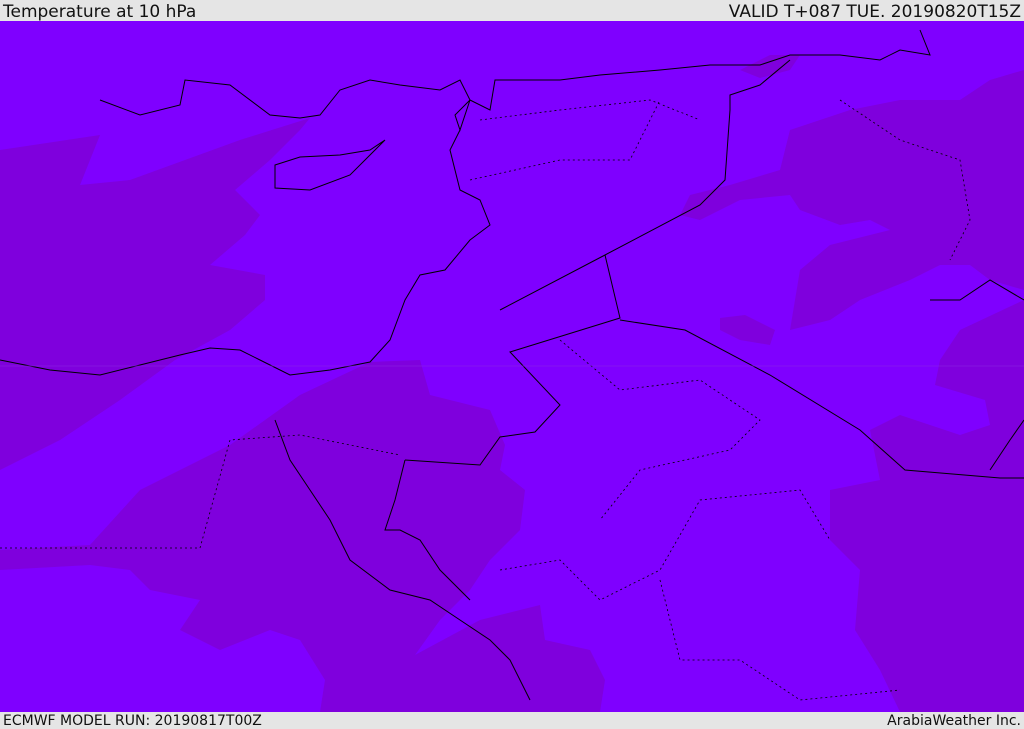  Describe the element at coordinates (100, 12) in the screenshot. I see `map-title: Temperature at 10 hPa` at that location.